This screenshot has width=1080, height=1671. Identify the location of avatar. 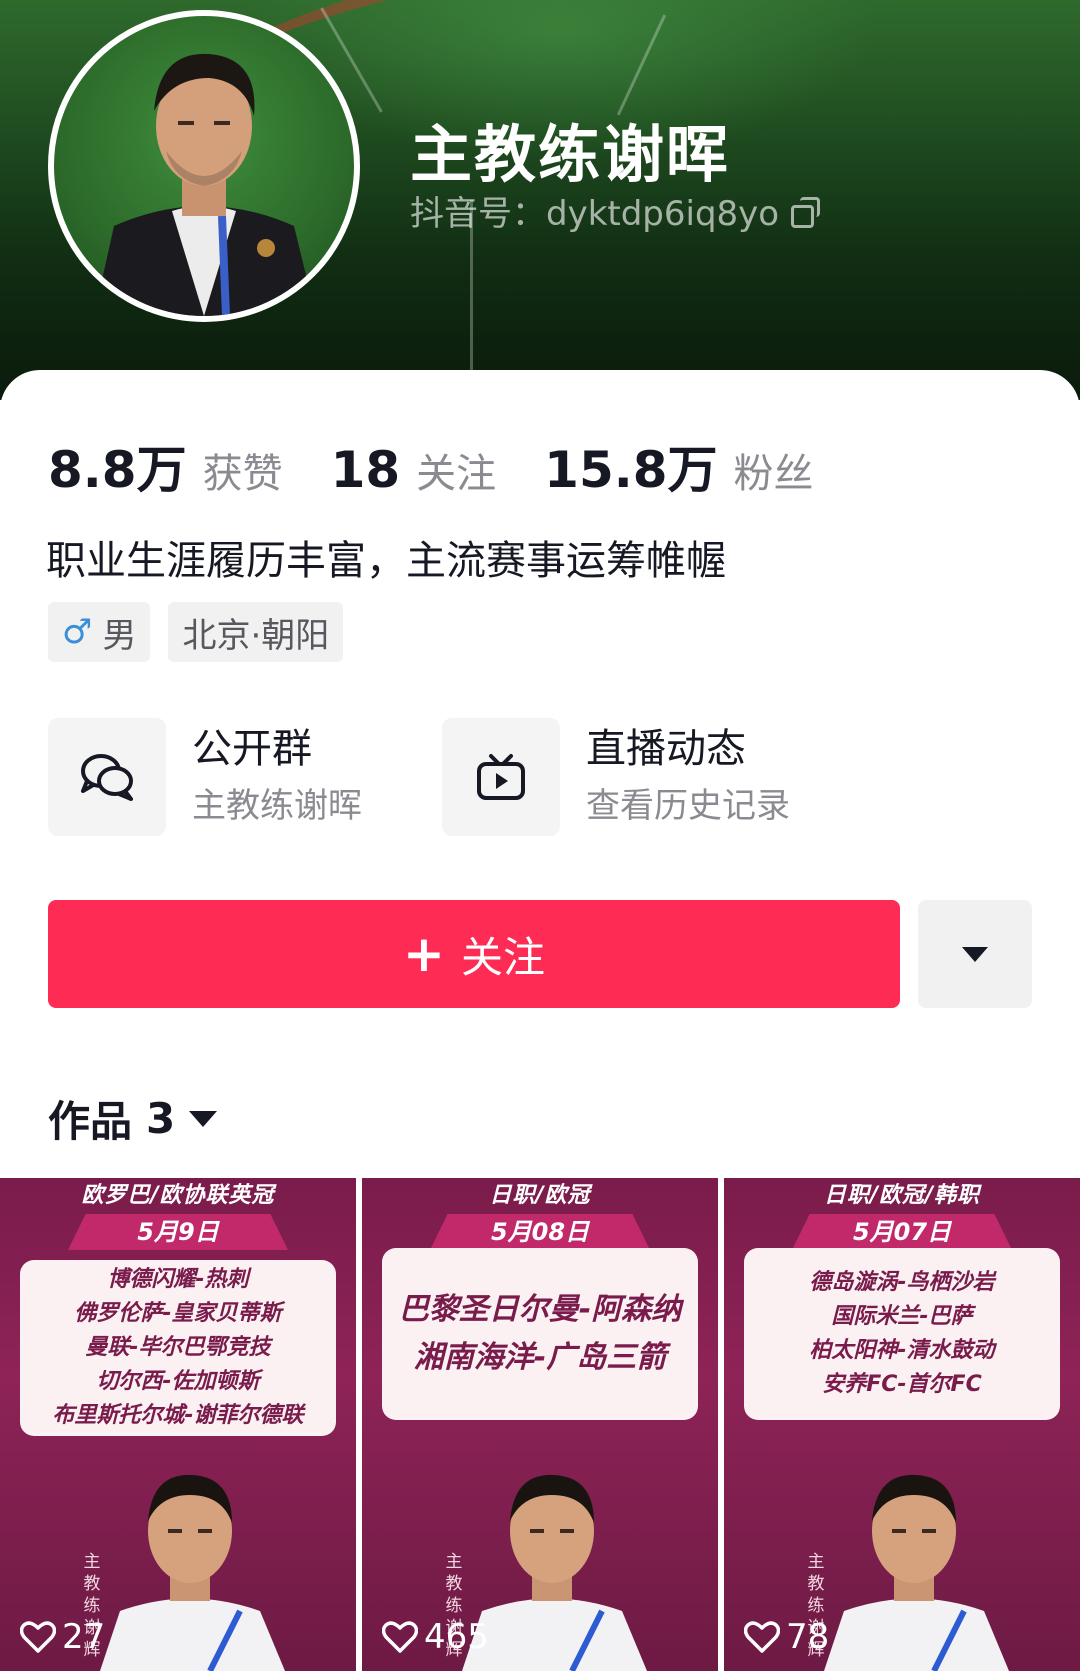
(204, 166).